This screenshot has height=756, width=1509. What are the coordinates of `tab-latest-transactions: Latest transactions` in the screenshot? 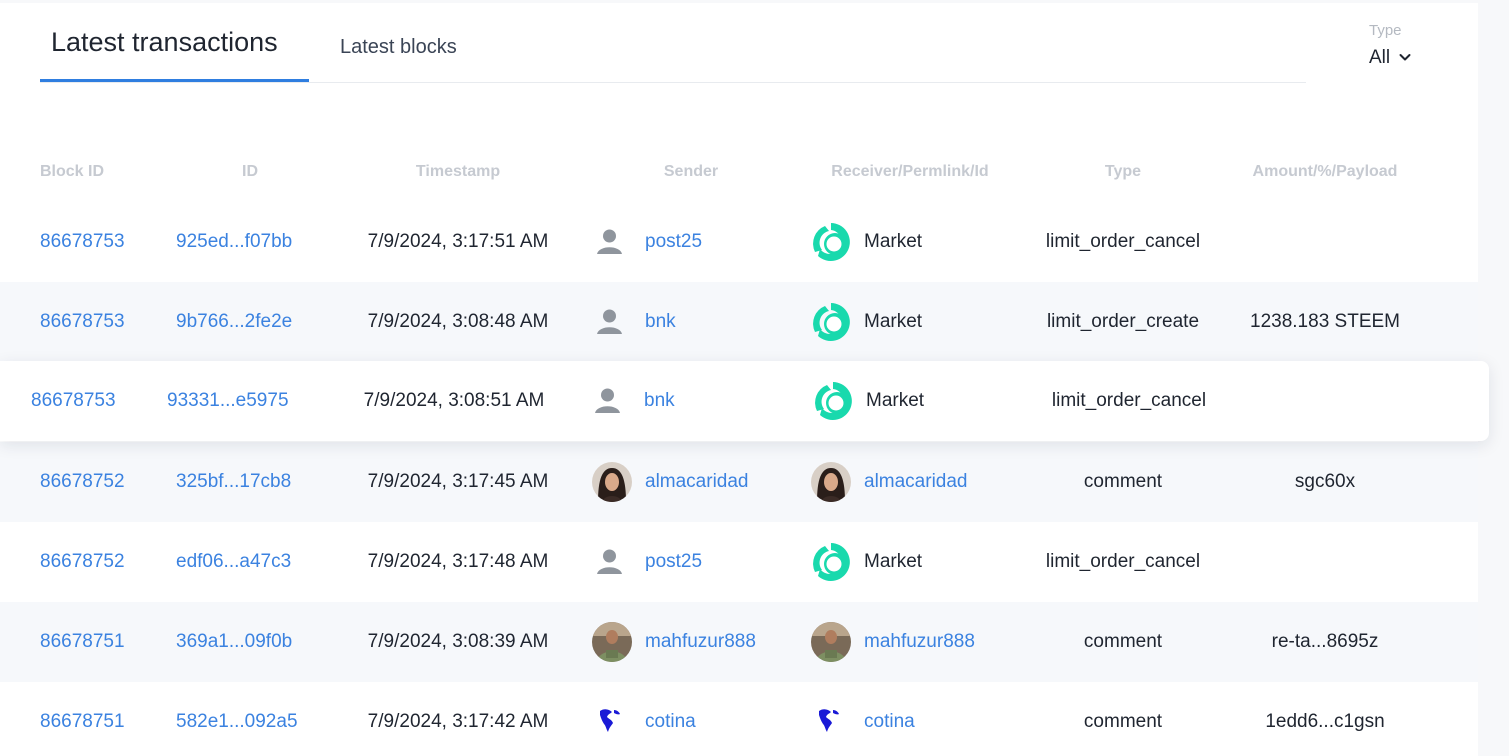 It's located at (174, 41).